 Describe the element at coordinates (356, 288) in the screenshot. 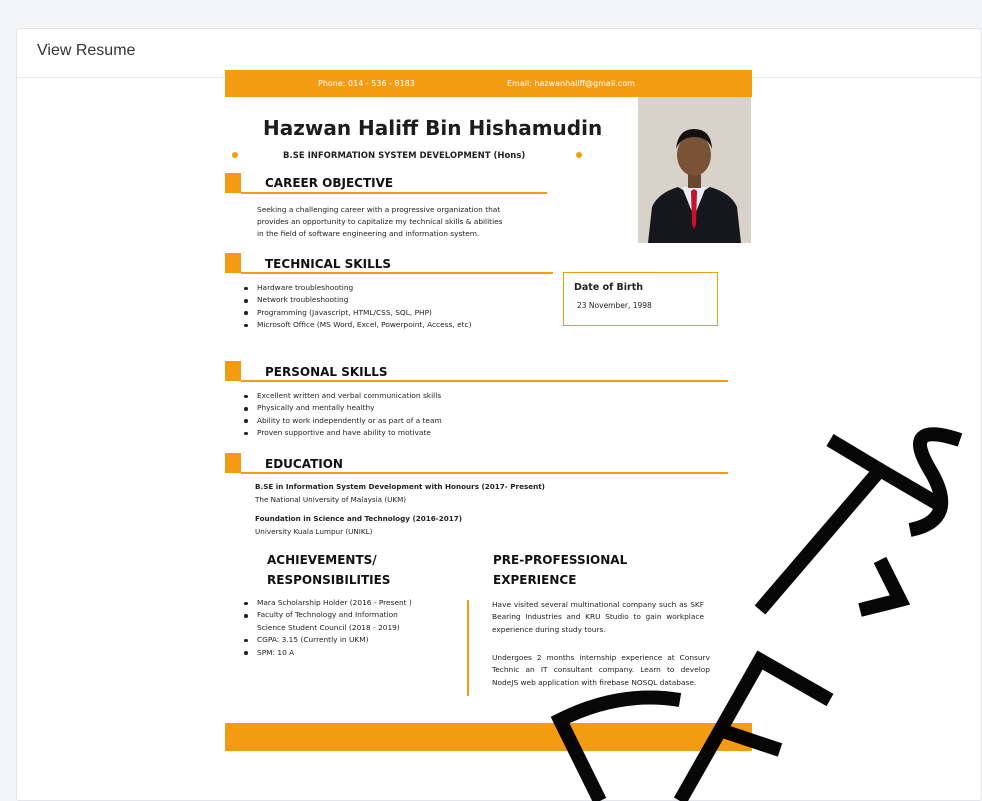

I see `list-item: Hardware troubleshooting` at that location.